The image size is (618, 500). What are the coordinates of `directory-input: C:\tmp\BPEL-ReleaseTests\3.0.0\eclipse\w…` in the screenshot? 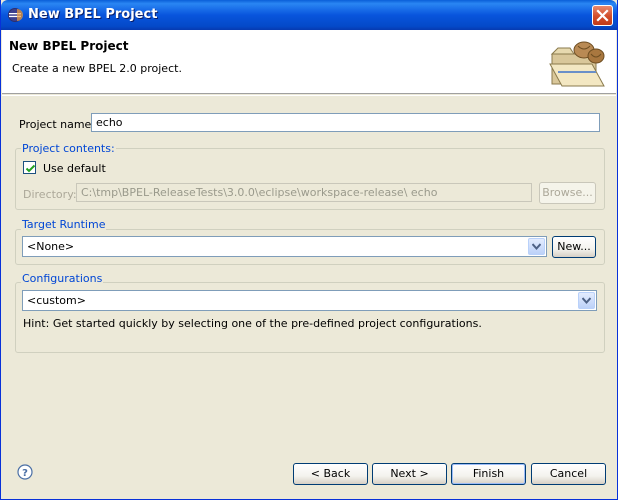 It's located at (304, 192).